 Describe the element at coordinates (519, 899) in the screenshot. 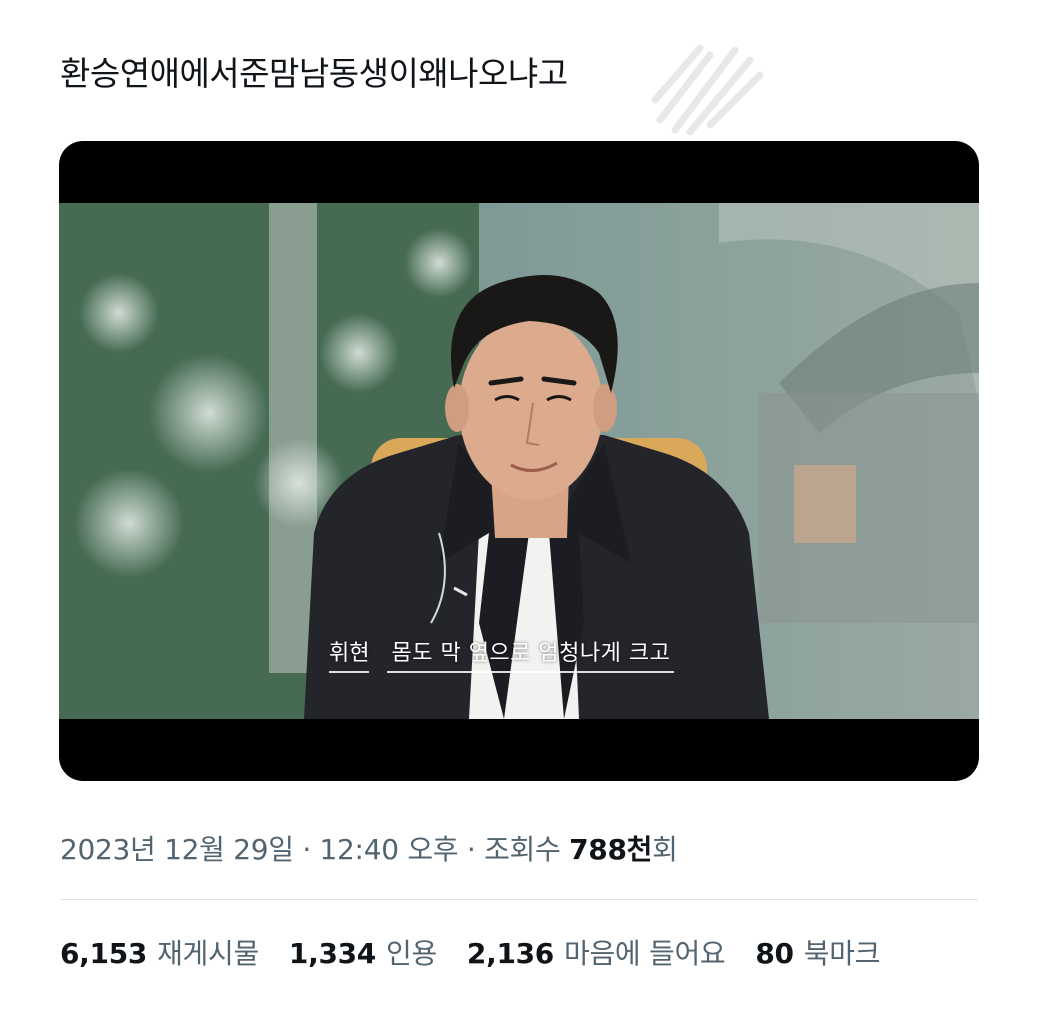

I see `divider` at that location.